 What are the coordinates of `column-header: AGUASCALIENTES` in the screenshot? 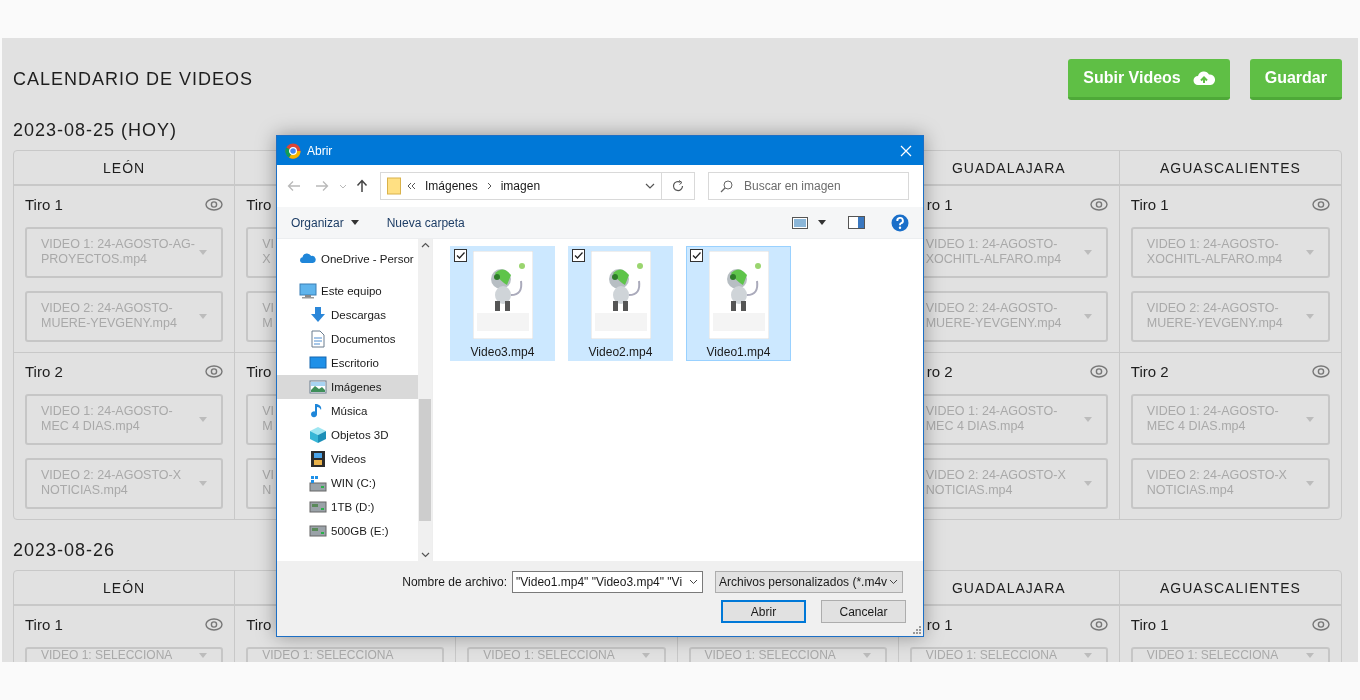 It's located at (1230, 587).